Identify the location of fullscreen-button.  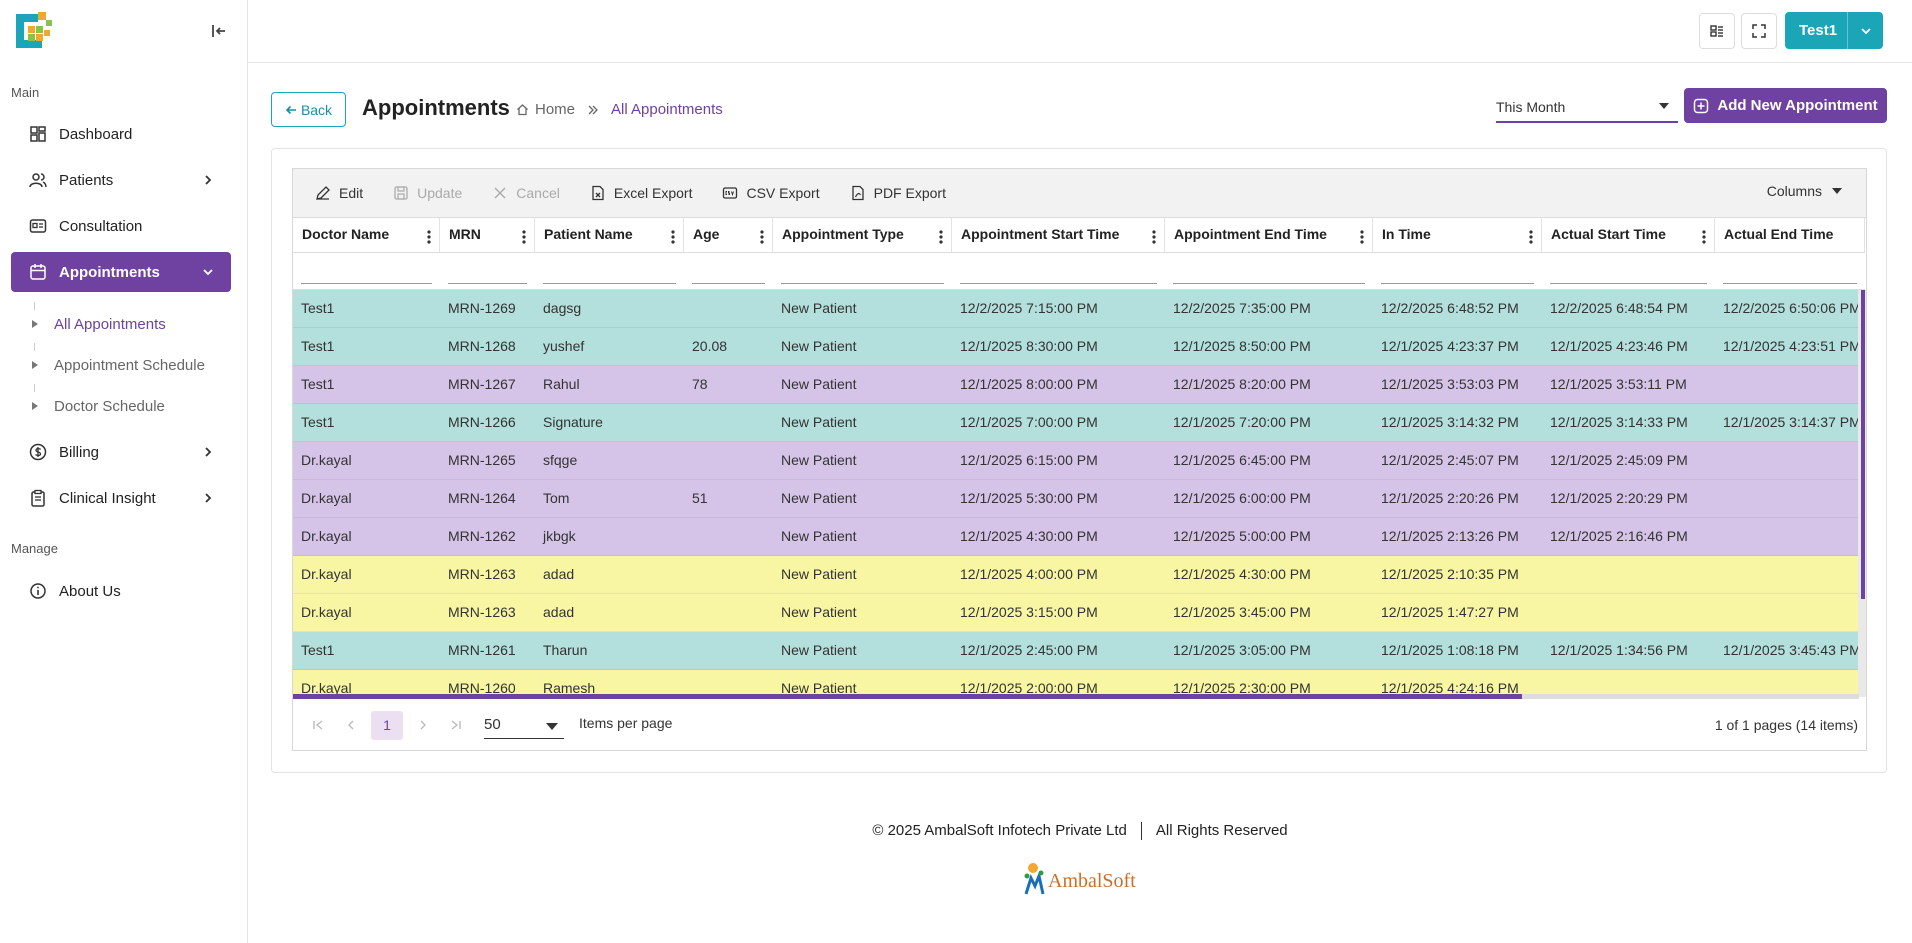
(1759, 31).